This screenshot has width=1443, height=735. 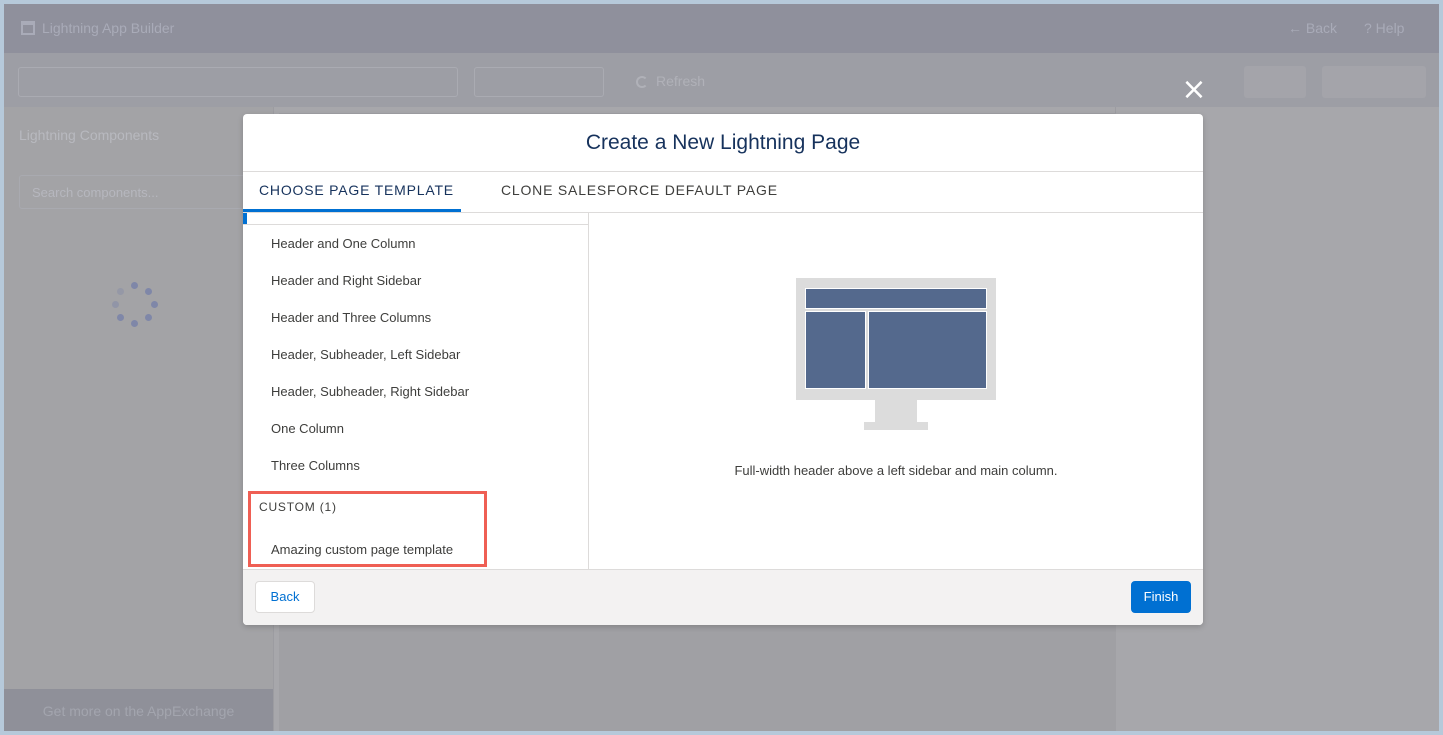 I want to click on preview-main-region, so click(x=927, y=350).